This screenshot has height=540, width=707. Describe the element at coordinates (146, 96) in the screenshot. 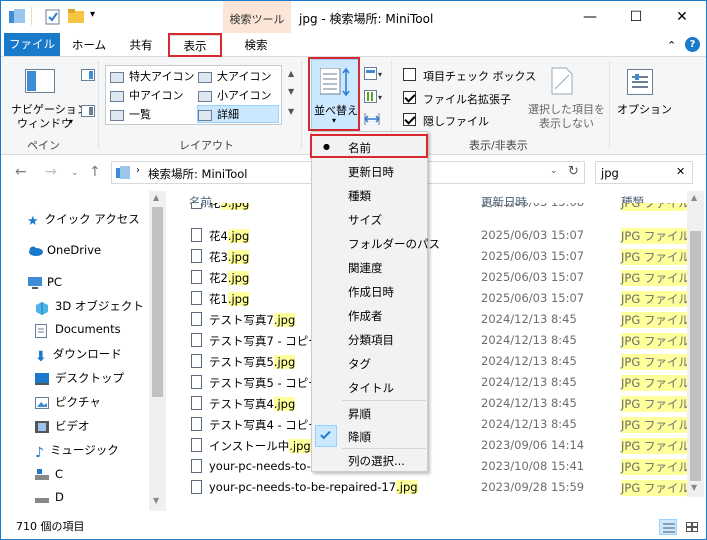

I see `layout-medium-icons: 中アイコン` at that location.